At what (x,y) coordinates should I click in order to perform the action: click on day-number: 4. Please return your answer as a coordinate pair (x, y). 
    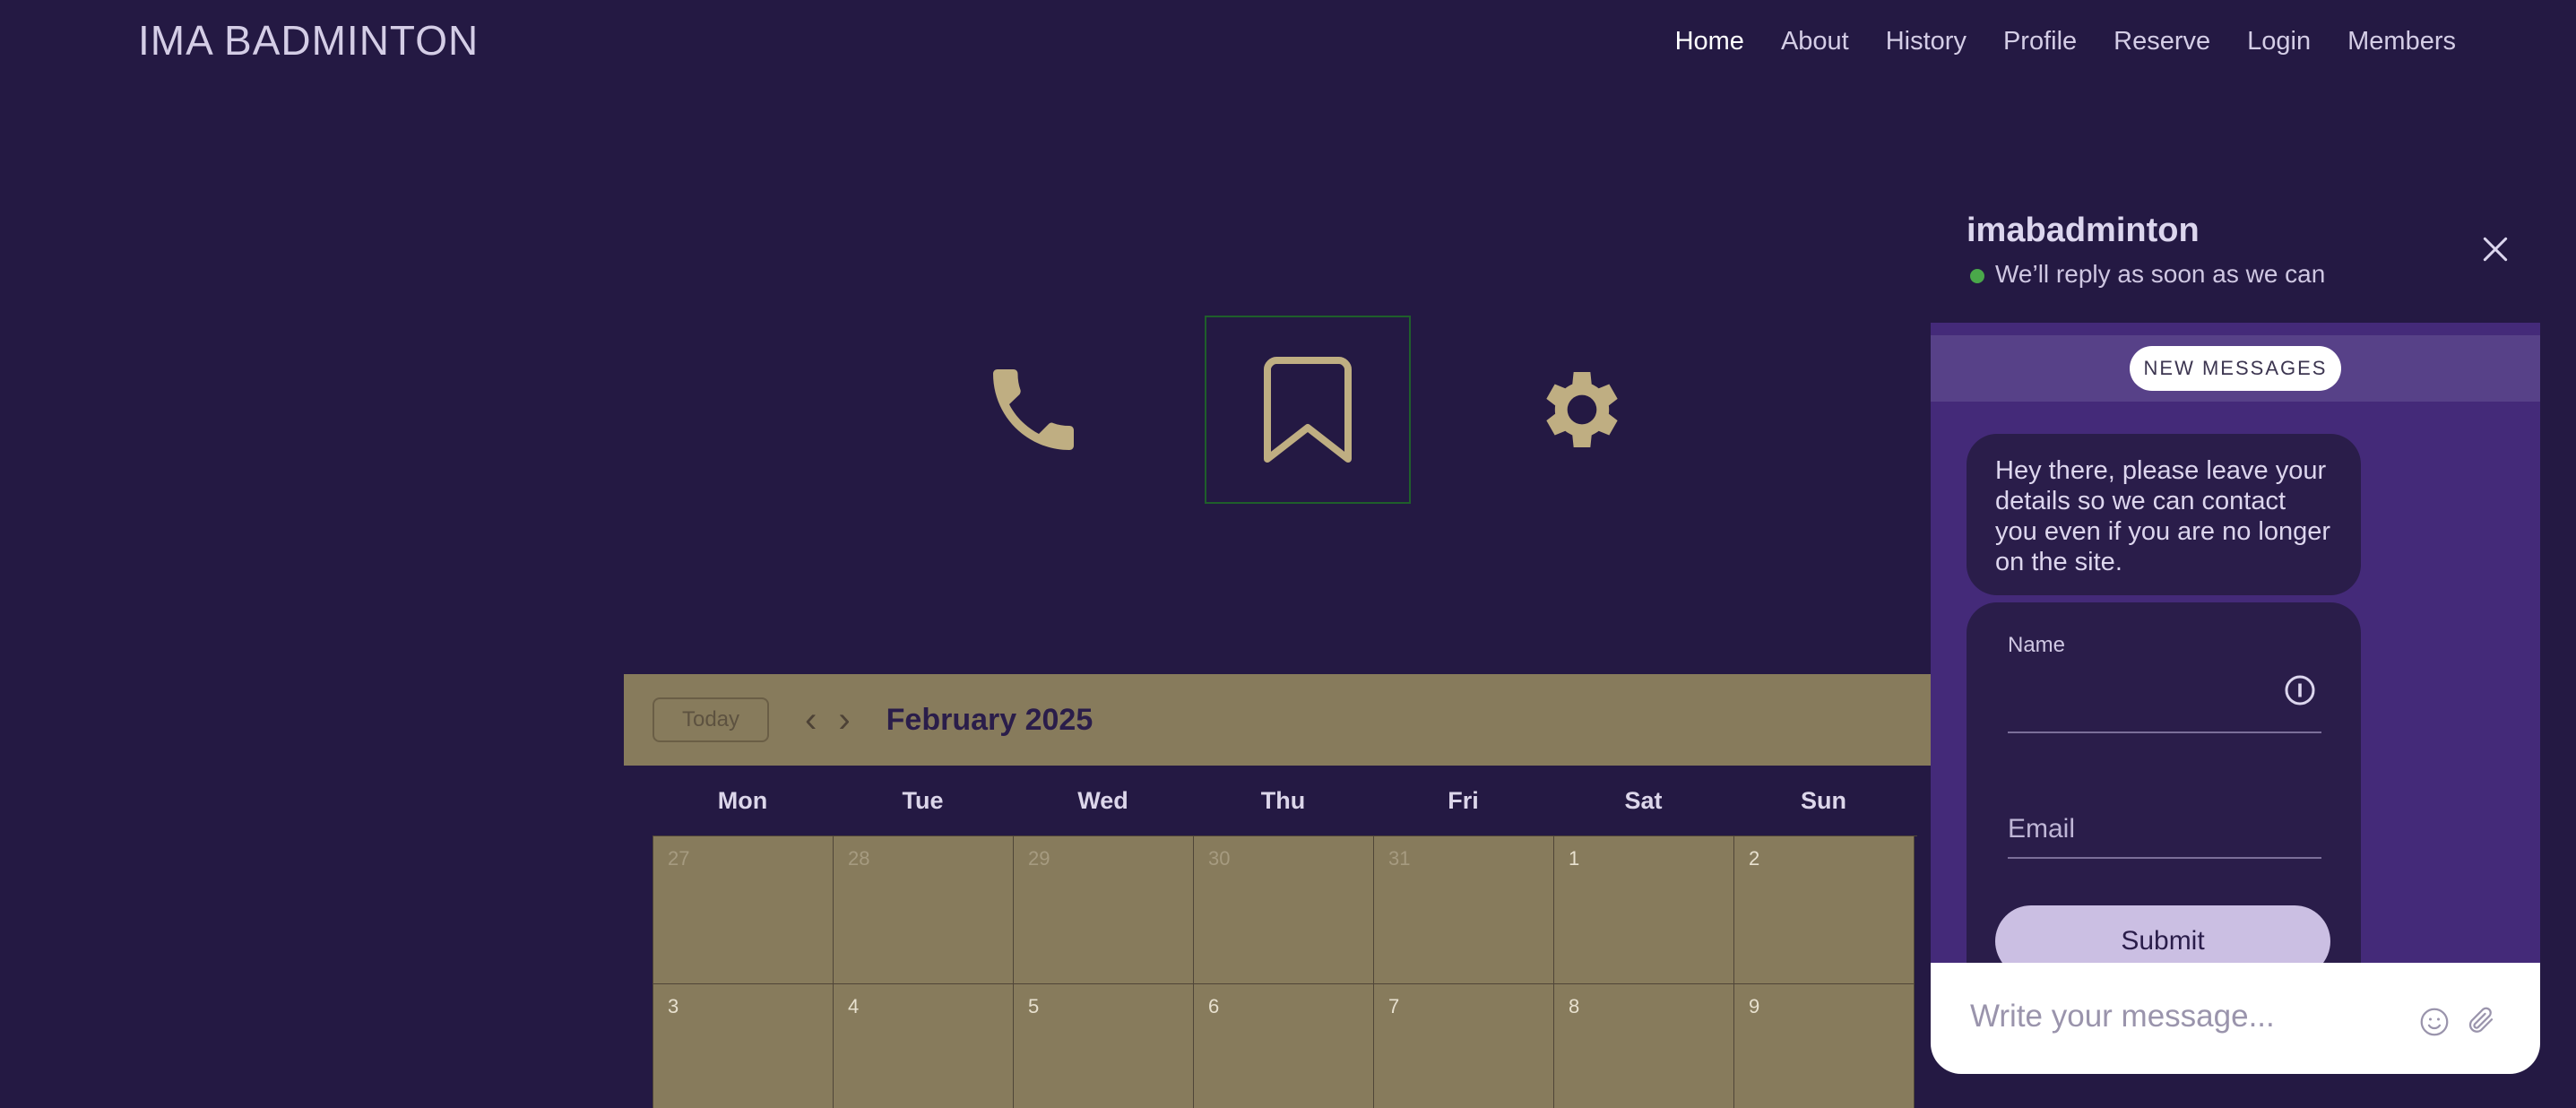
    Looking at the image, I should click on (854, 1006).